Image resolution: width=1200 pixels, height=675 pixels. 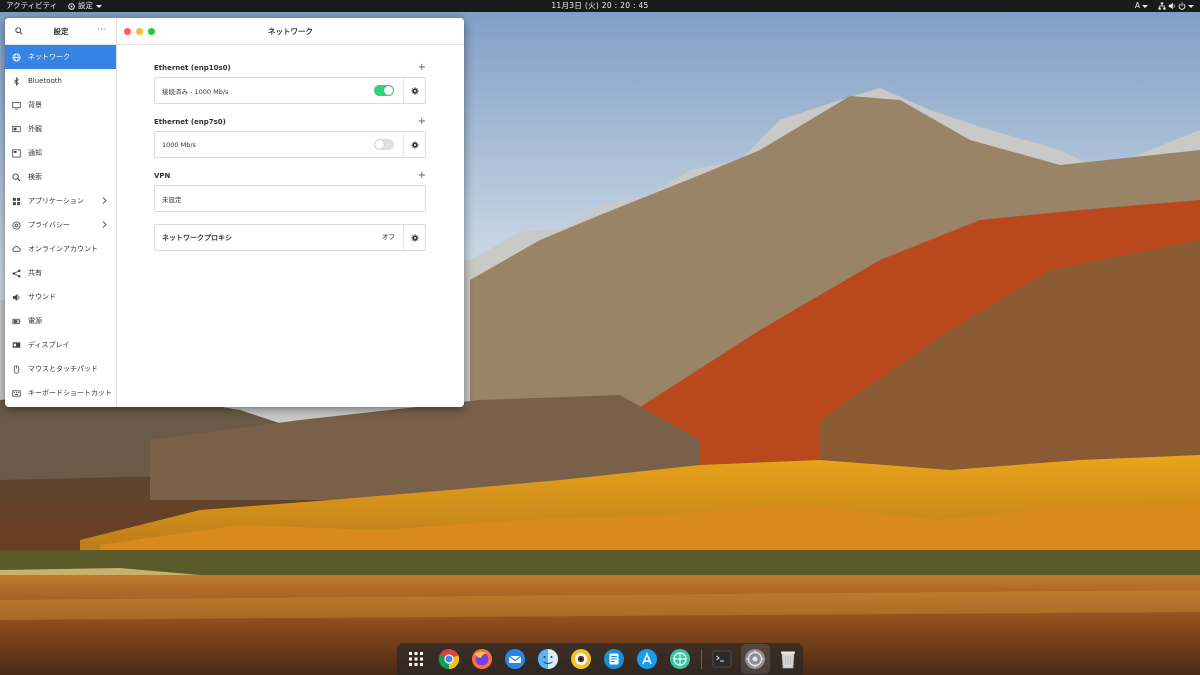 I want to click on section-label: Ethernet (enp10s0), so click(x=192, y=68).